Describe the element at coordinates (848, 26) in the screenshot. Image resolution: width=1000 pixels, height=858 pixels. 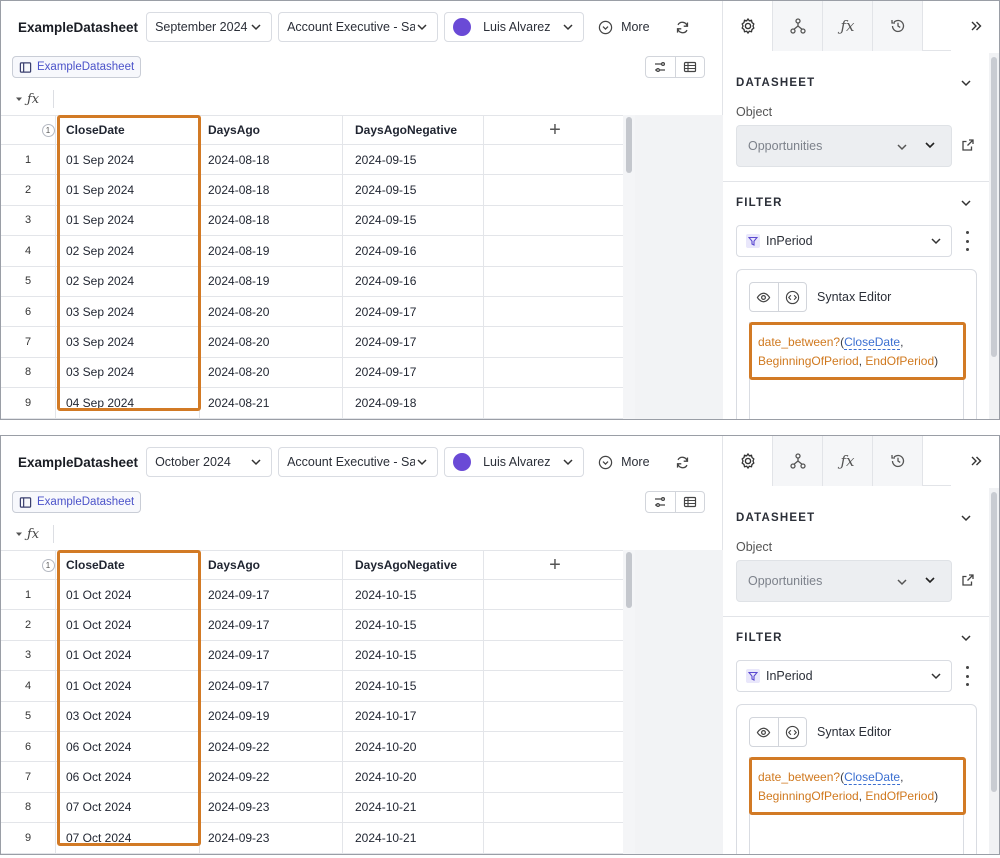
I see `tab-formulas: ƒx` at that location.